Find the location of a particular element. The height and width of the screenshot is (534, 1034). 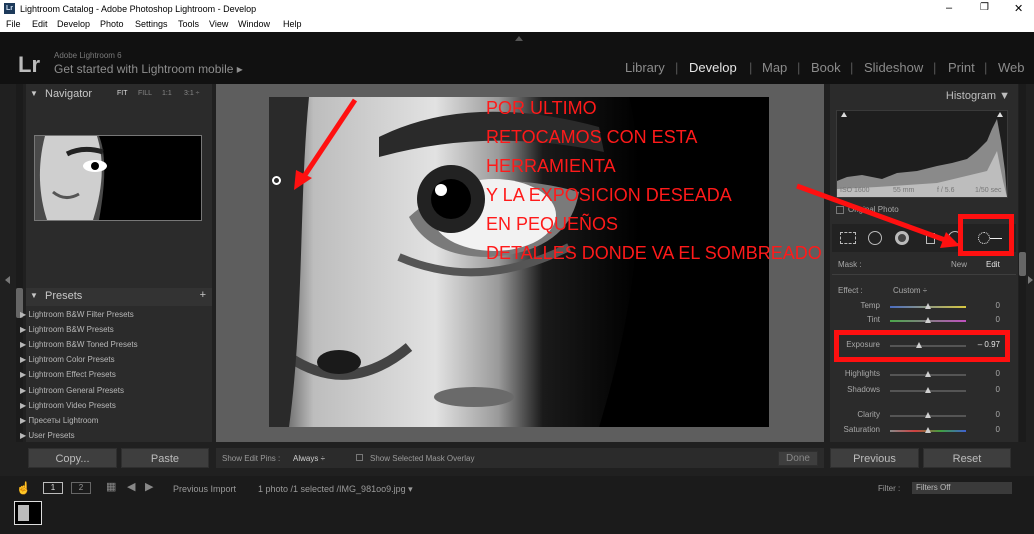

arrow-to-brush is located at coordinates (871, 213).